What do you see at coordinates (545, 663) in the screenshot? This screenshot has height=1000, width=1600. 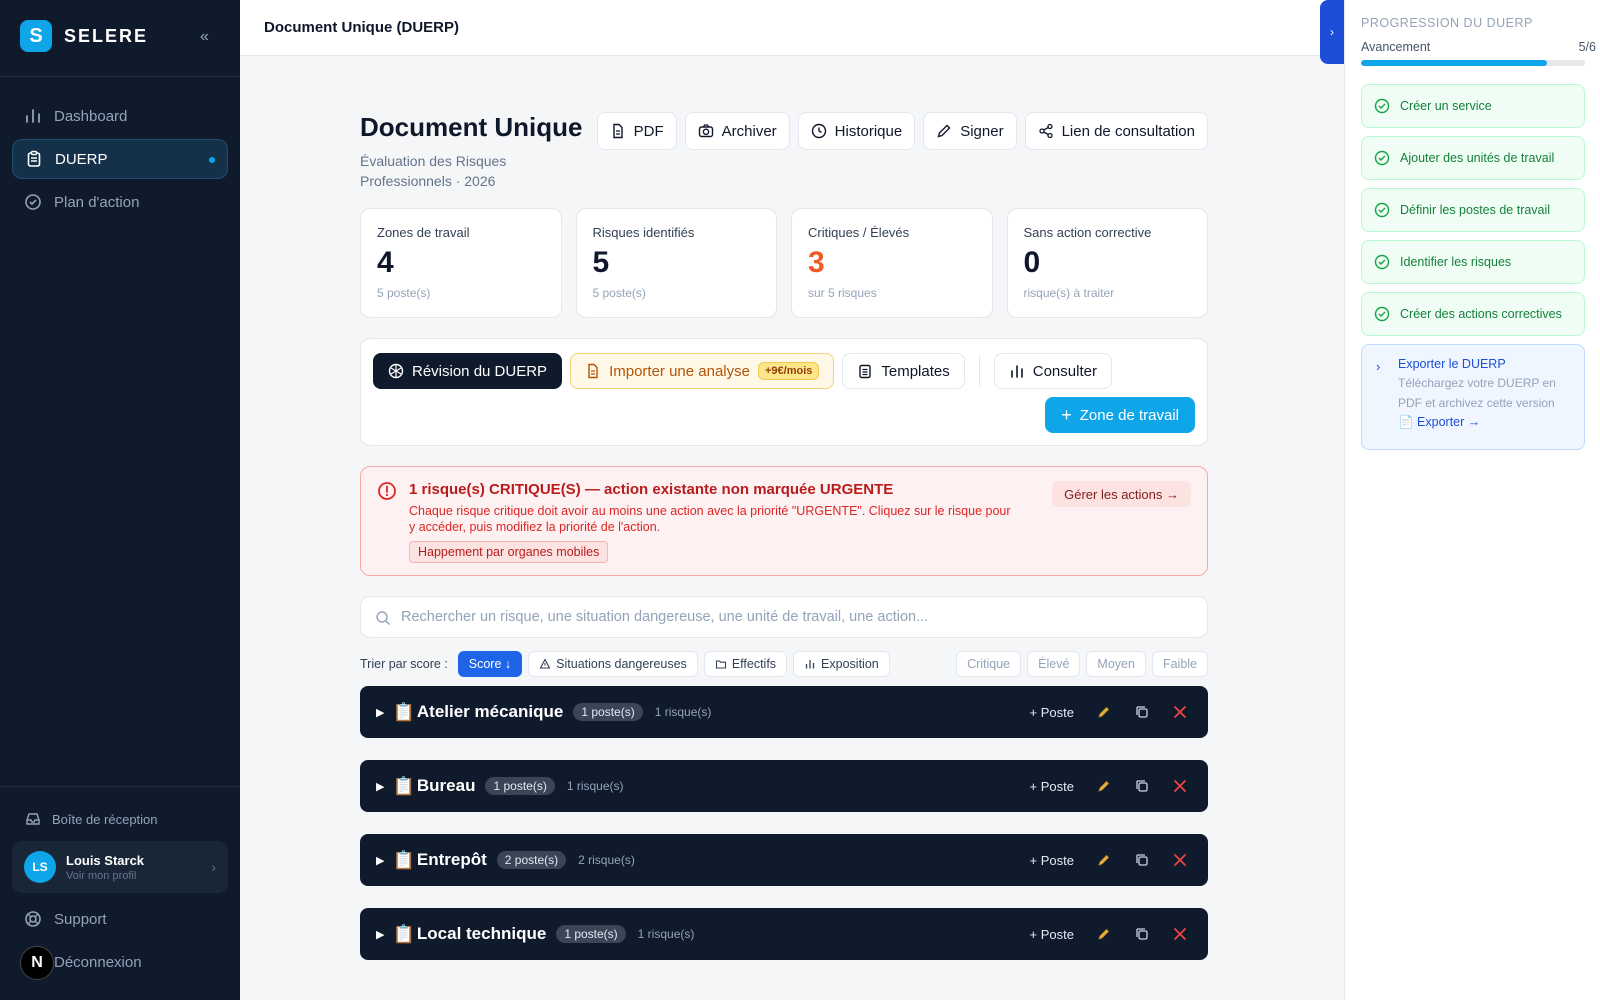 I see `warning-icon` at bounding box center [545, 663].